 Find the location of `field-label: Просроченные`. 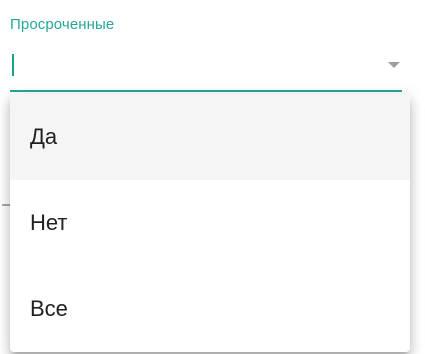

field-label: Просроченные is located at coordinates (62, 24).